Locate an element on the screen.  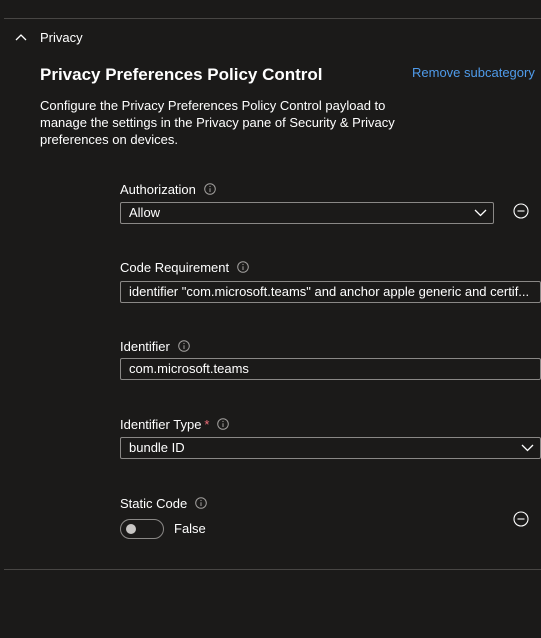
identifier-type-label-text: Identifier Type is located at coordinates (161, 424).